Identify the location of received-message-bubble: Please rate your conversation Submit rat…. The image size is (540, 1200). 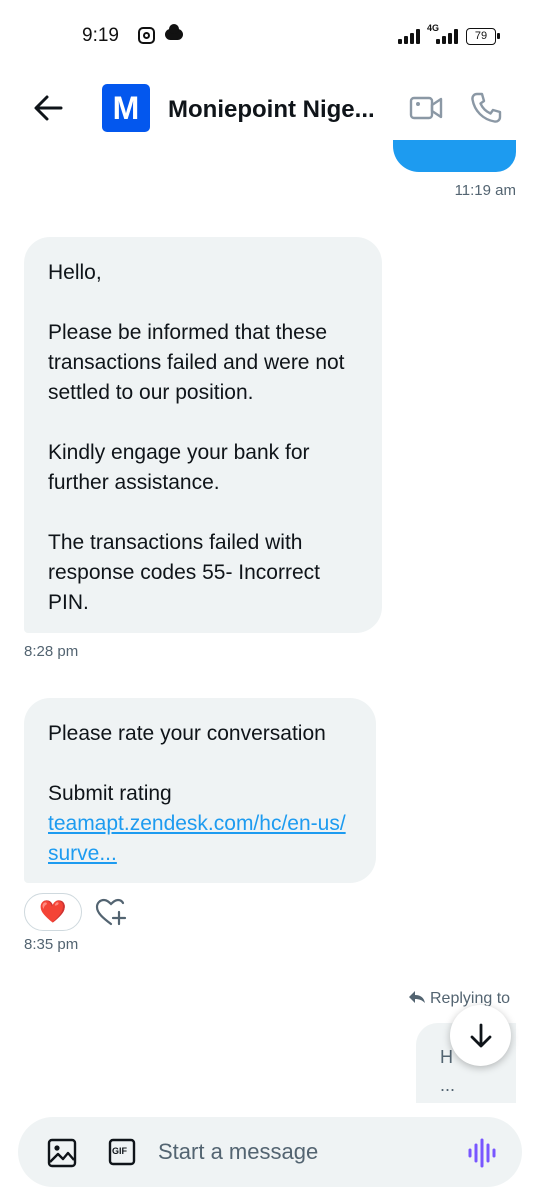
(200, 790).